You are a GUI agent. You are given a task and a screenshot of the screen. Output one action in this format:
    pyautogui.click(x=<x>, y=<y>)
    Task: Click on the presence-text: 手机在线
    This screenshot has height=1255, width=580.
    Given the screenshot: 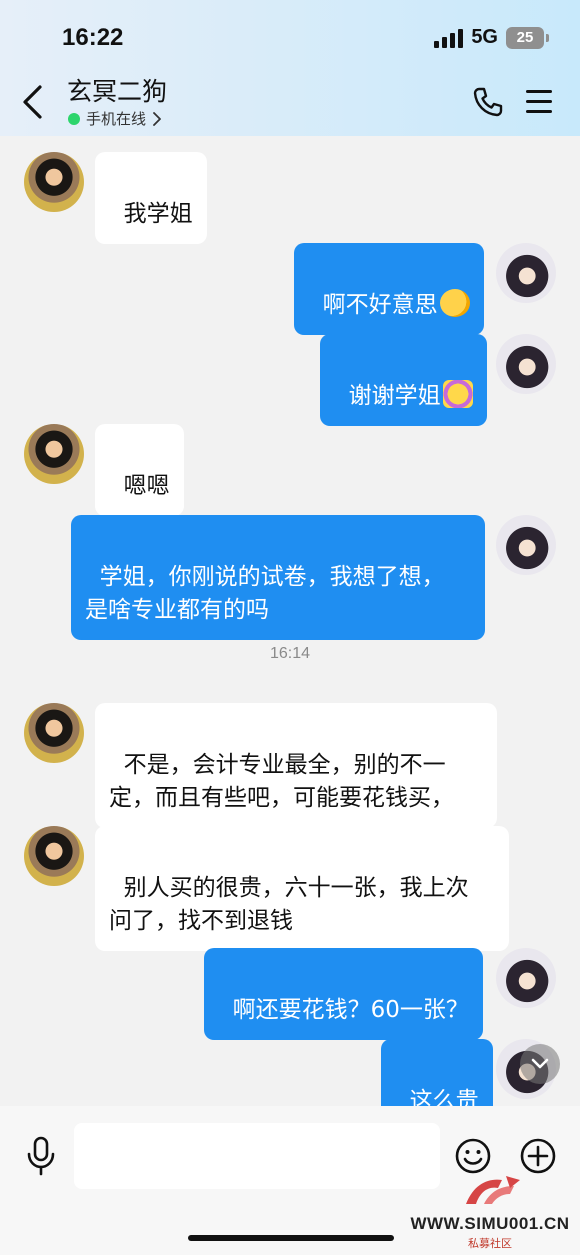 What is the action you would take?
    pyautogui.click(x=116, y=119)
    